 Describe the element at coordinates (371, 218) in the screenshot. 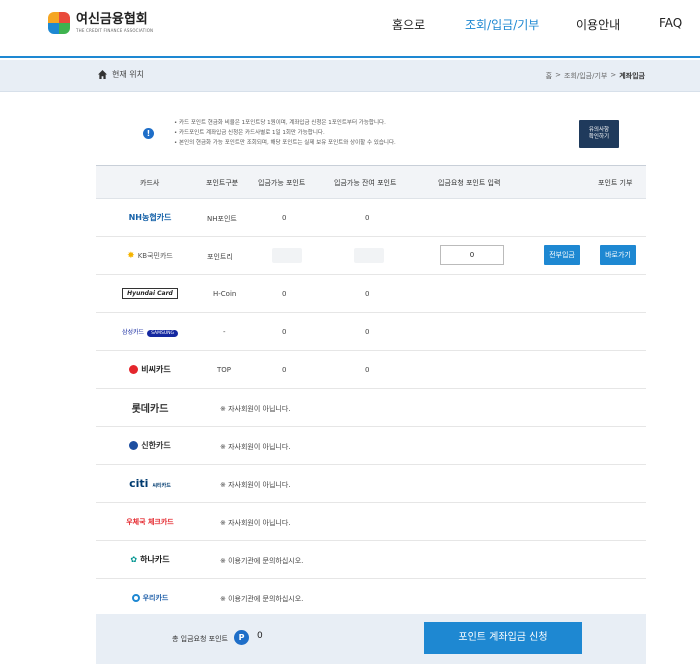

I see `table-row: NH농협카드 NH포인트 0 0` at that location.